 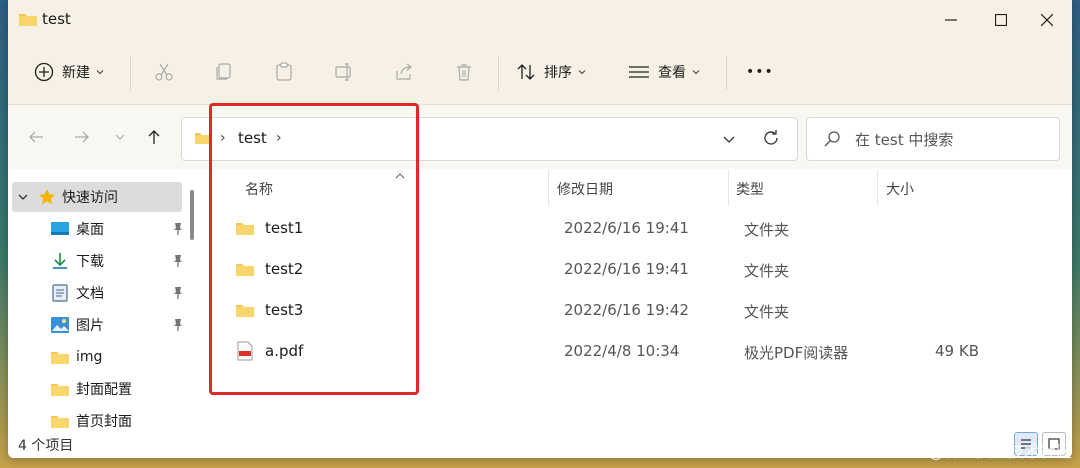 I want to click on sidebar-item-img: img, so click(x=96, y=357).